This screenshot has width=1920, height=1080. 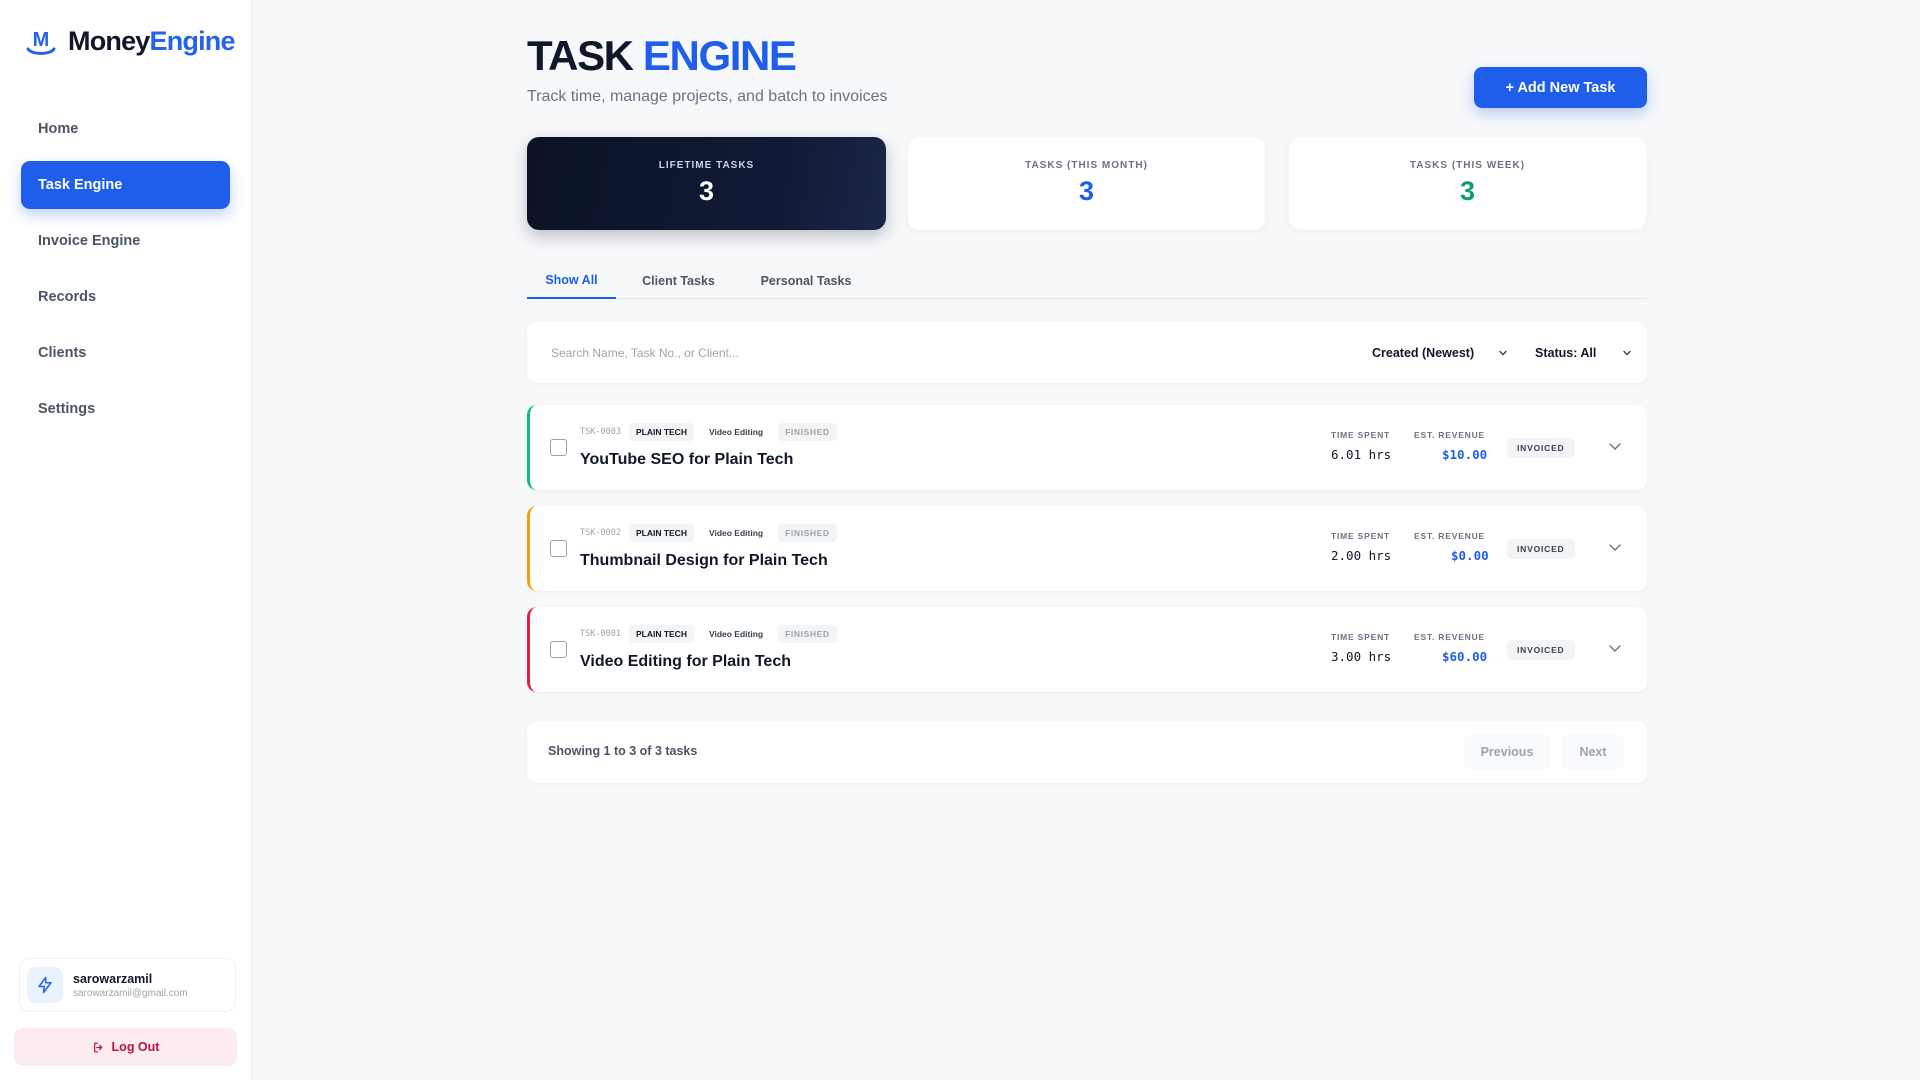 I want to click on tab-show-all: Show All, so click(x=571, y=280).